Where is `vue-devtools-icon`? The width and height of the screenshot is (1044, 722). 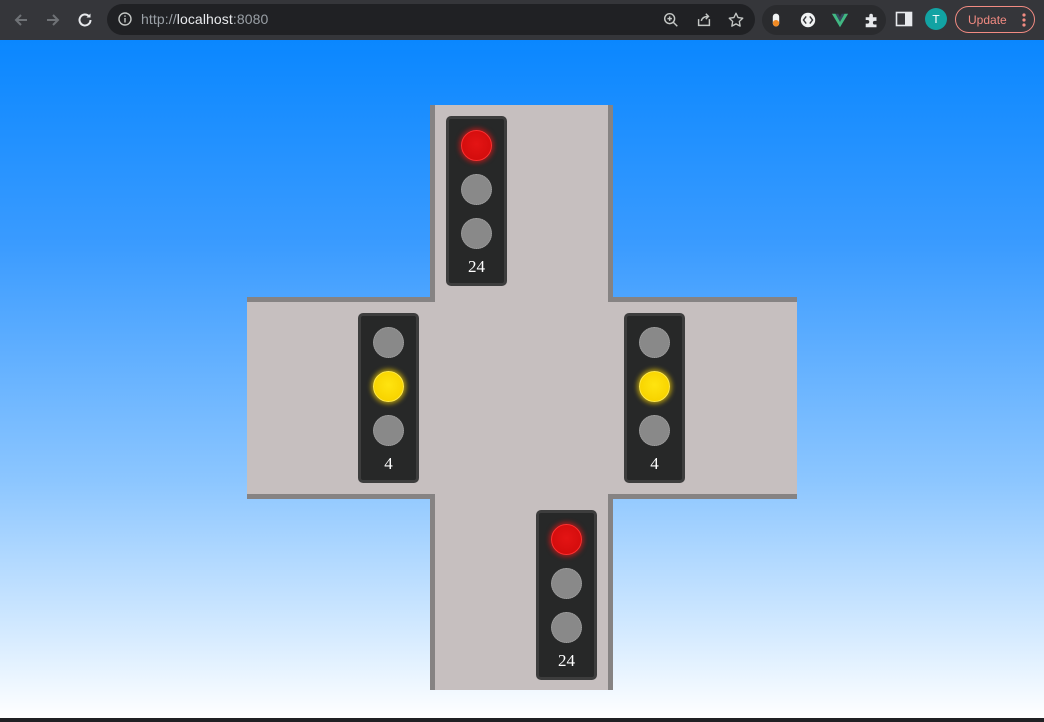
vue-devtools-icon is located at coordinates (840, 20).